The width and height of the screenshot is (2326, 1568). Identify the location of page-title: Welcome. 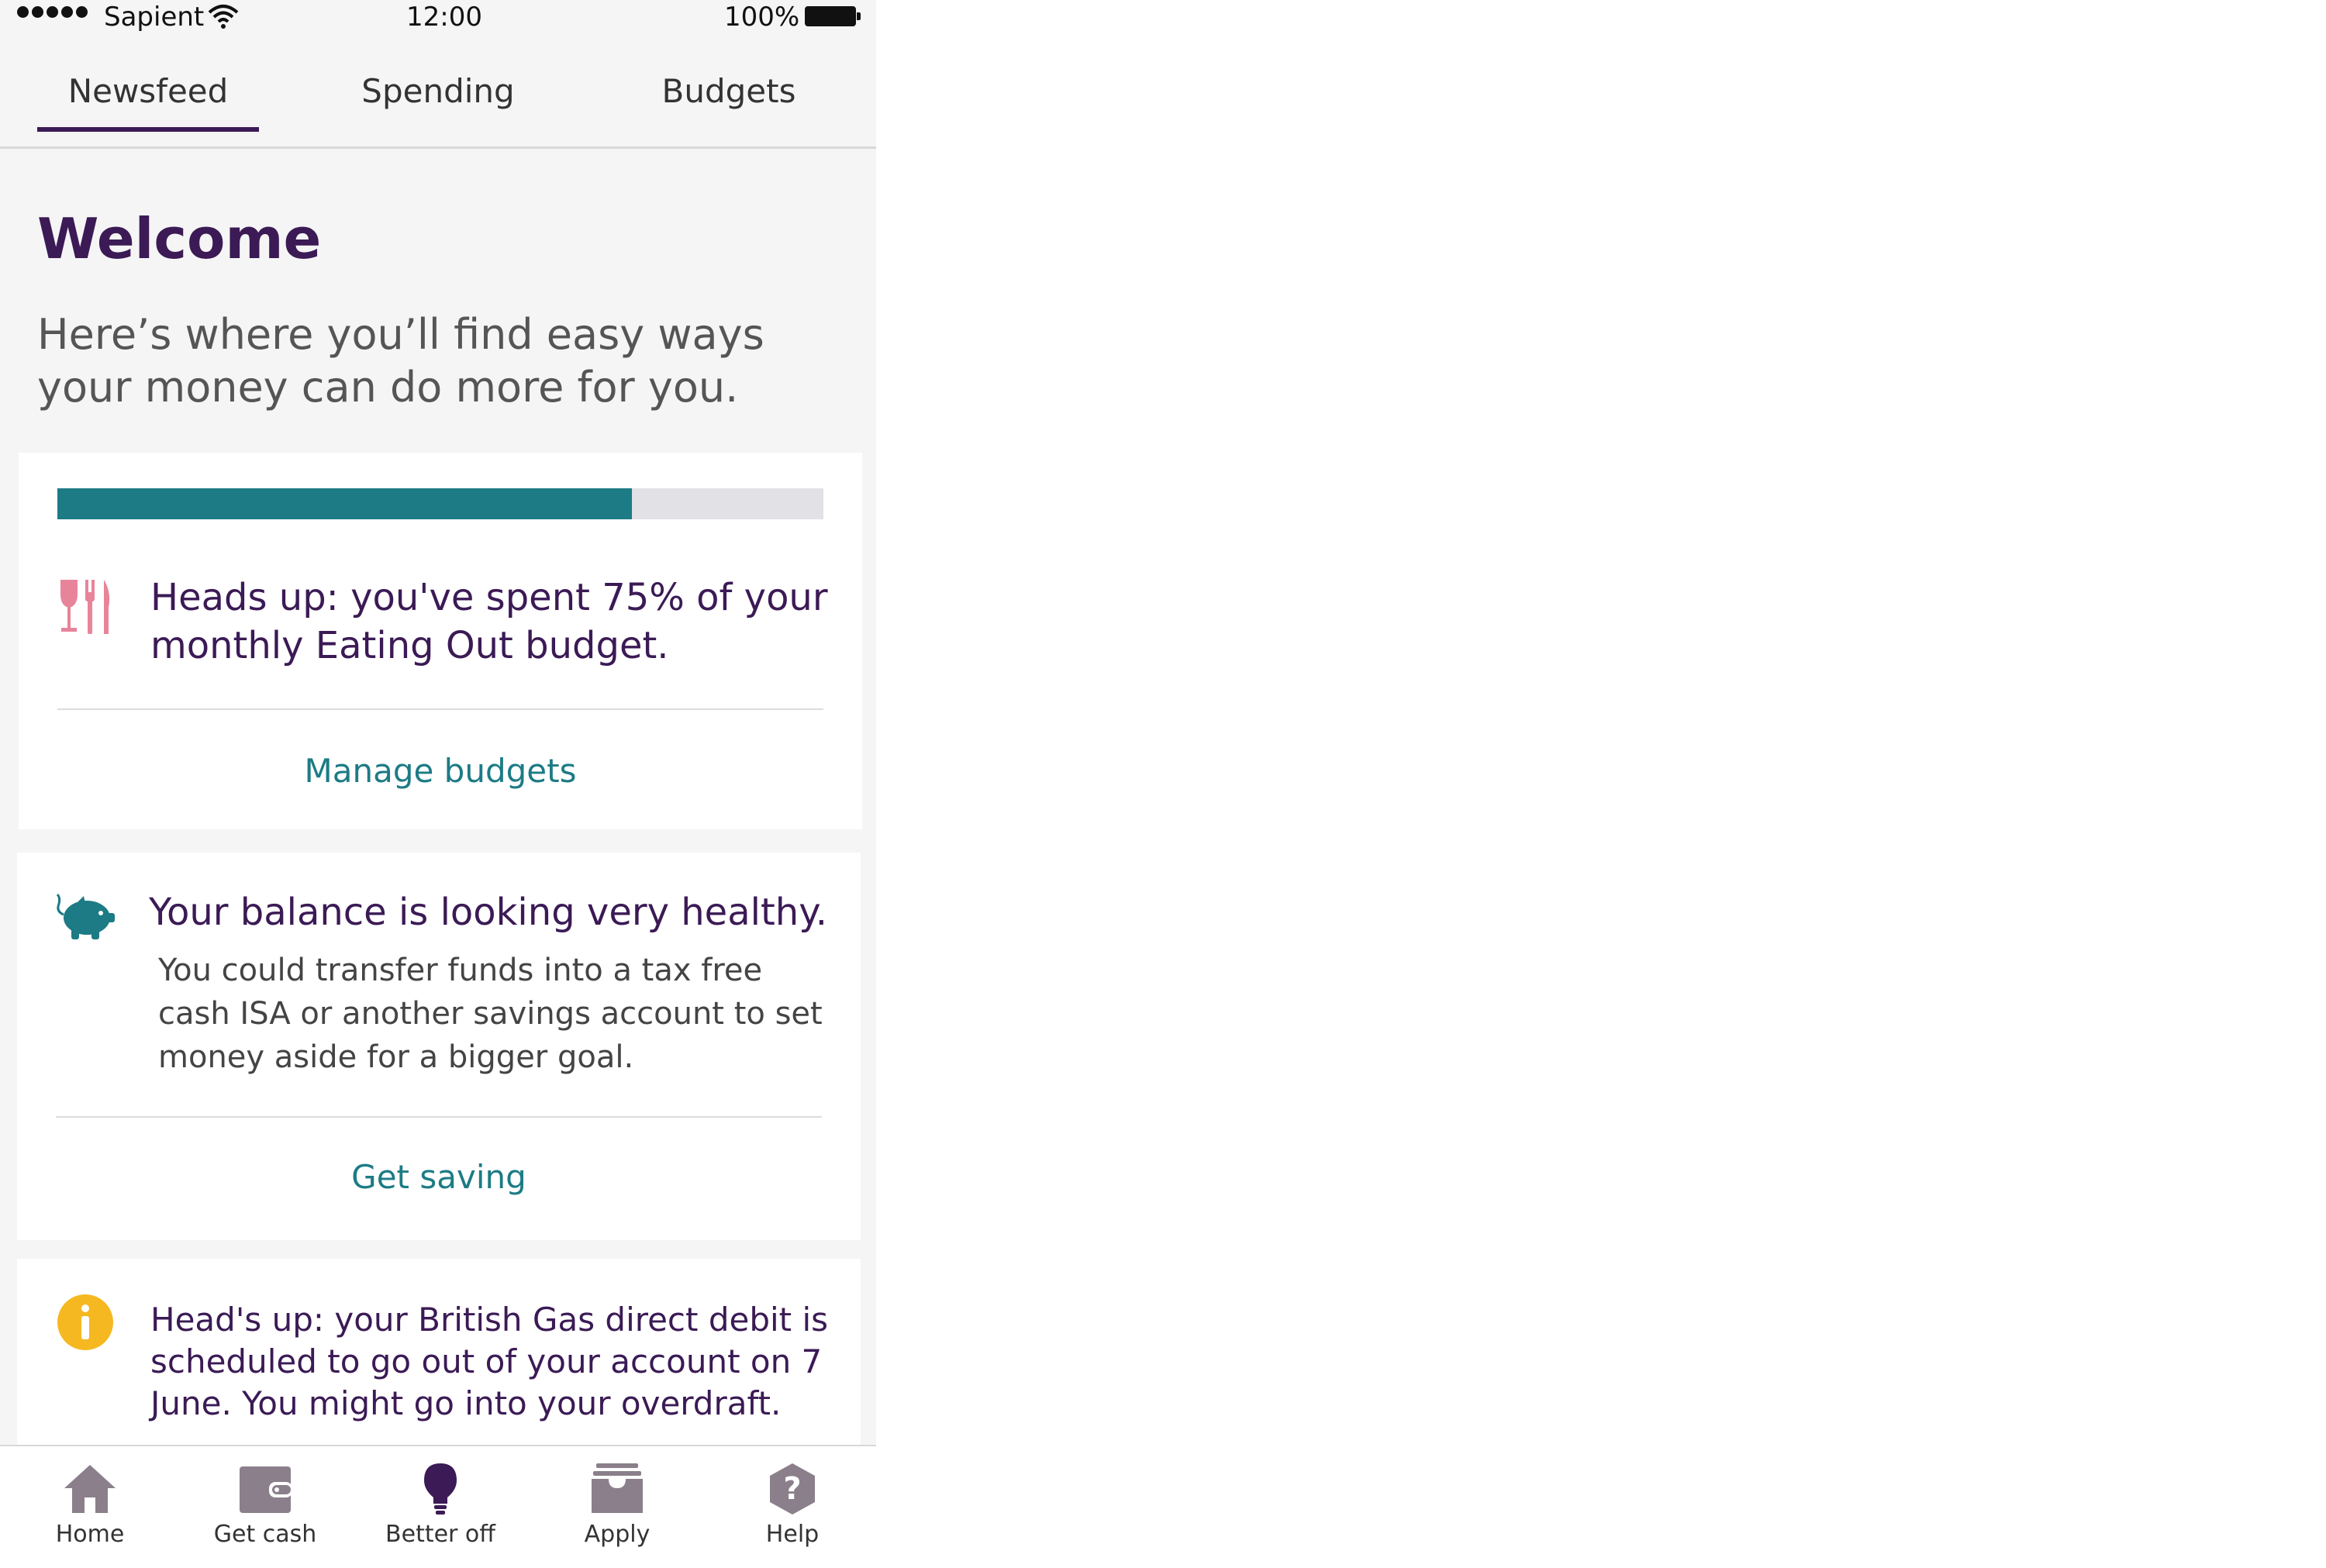
(179, 238).